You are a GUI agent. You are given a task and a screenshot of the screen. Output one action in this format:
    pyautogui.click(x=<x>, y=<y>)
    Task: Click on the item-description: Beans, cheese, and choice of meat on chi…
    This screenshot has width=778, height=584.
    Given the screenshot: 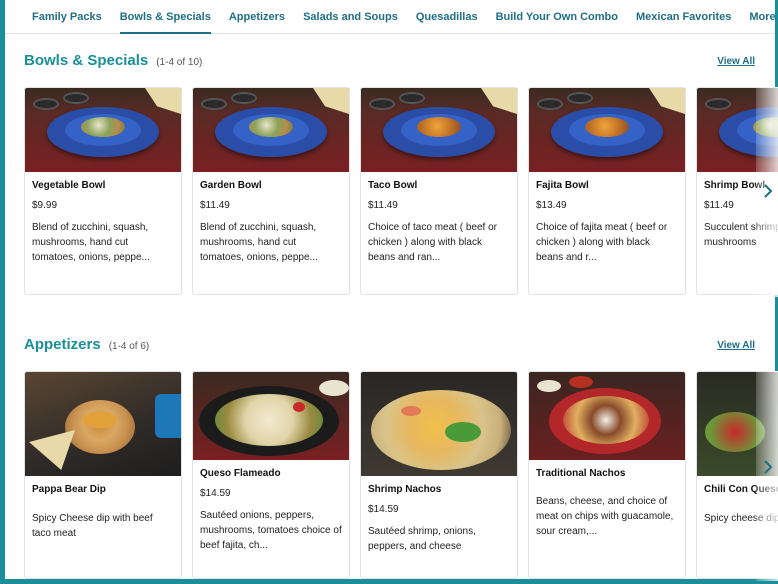 What is the action you would take?
    pyautogui.click(x=605, y=516)
    